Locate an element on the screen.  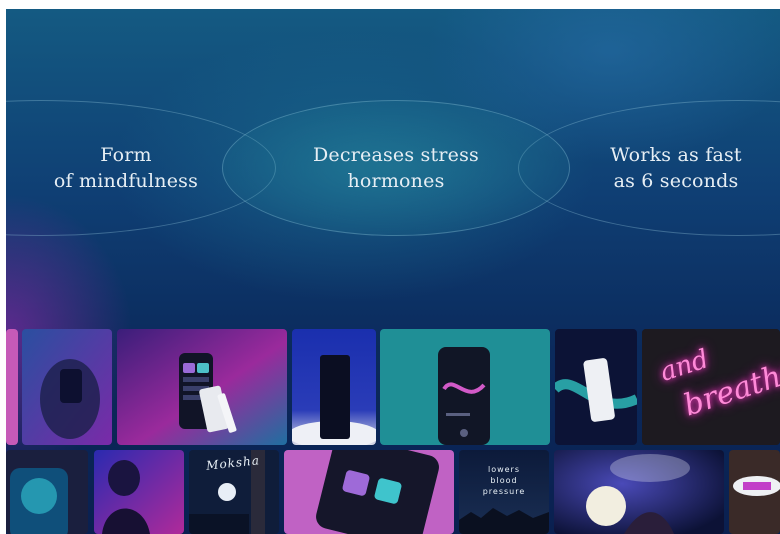
feature-stress-line1: Decreases stress is located at coordinates (396, 155).